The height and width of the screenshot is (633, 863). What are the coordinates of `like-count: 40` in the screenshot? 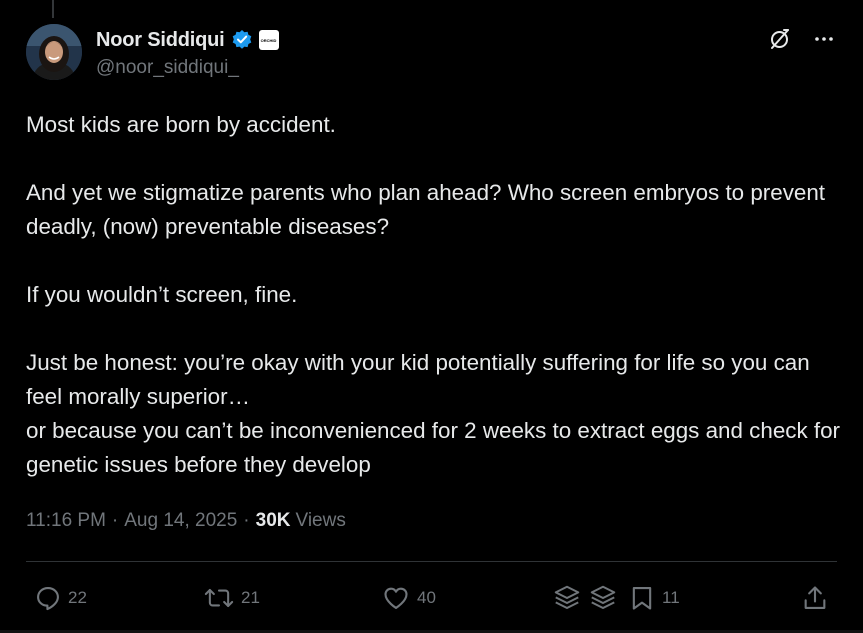 It's located at (426, 597).